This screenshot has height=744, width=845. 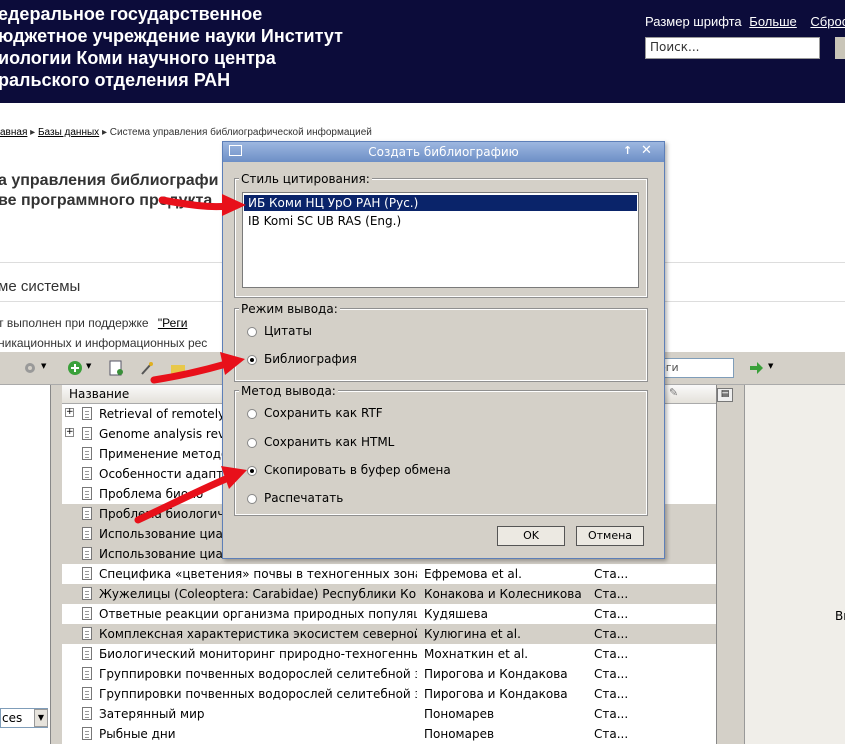 What do you see at coordinates (116, 368) in the screenshot?
I see `new-document-icon` at bounding box center [116, 368].